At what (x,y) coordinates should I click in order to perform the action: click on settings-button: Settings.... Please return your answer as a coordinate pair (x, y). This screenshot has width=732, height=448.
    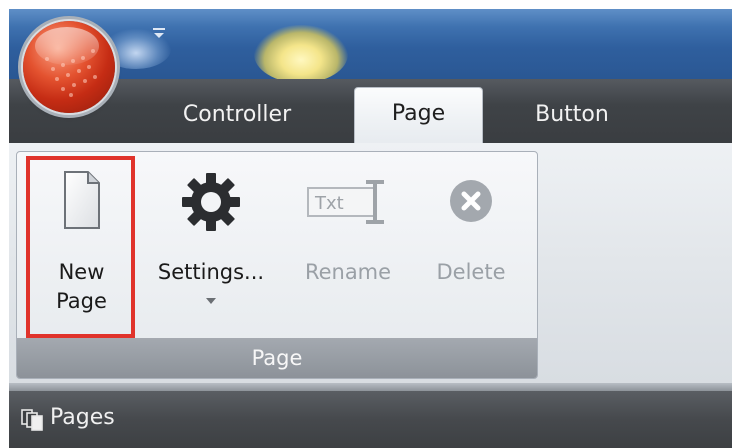
    Looking at the image, I should click on (211, 246).